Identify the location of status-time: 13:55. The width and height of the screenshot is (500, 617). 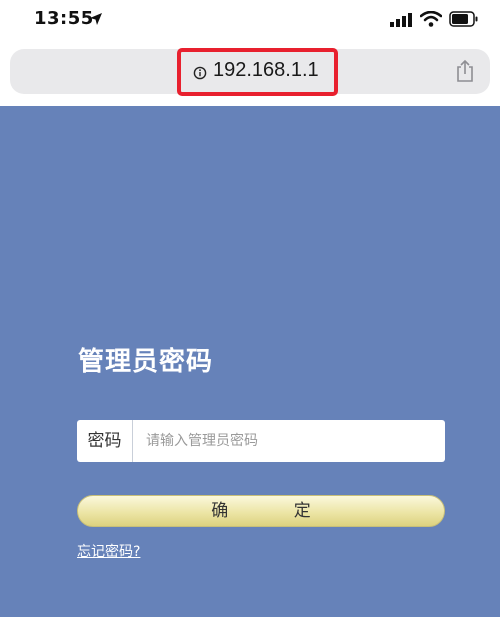
(64, 18).